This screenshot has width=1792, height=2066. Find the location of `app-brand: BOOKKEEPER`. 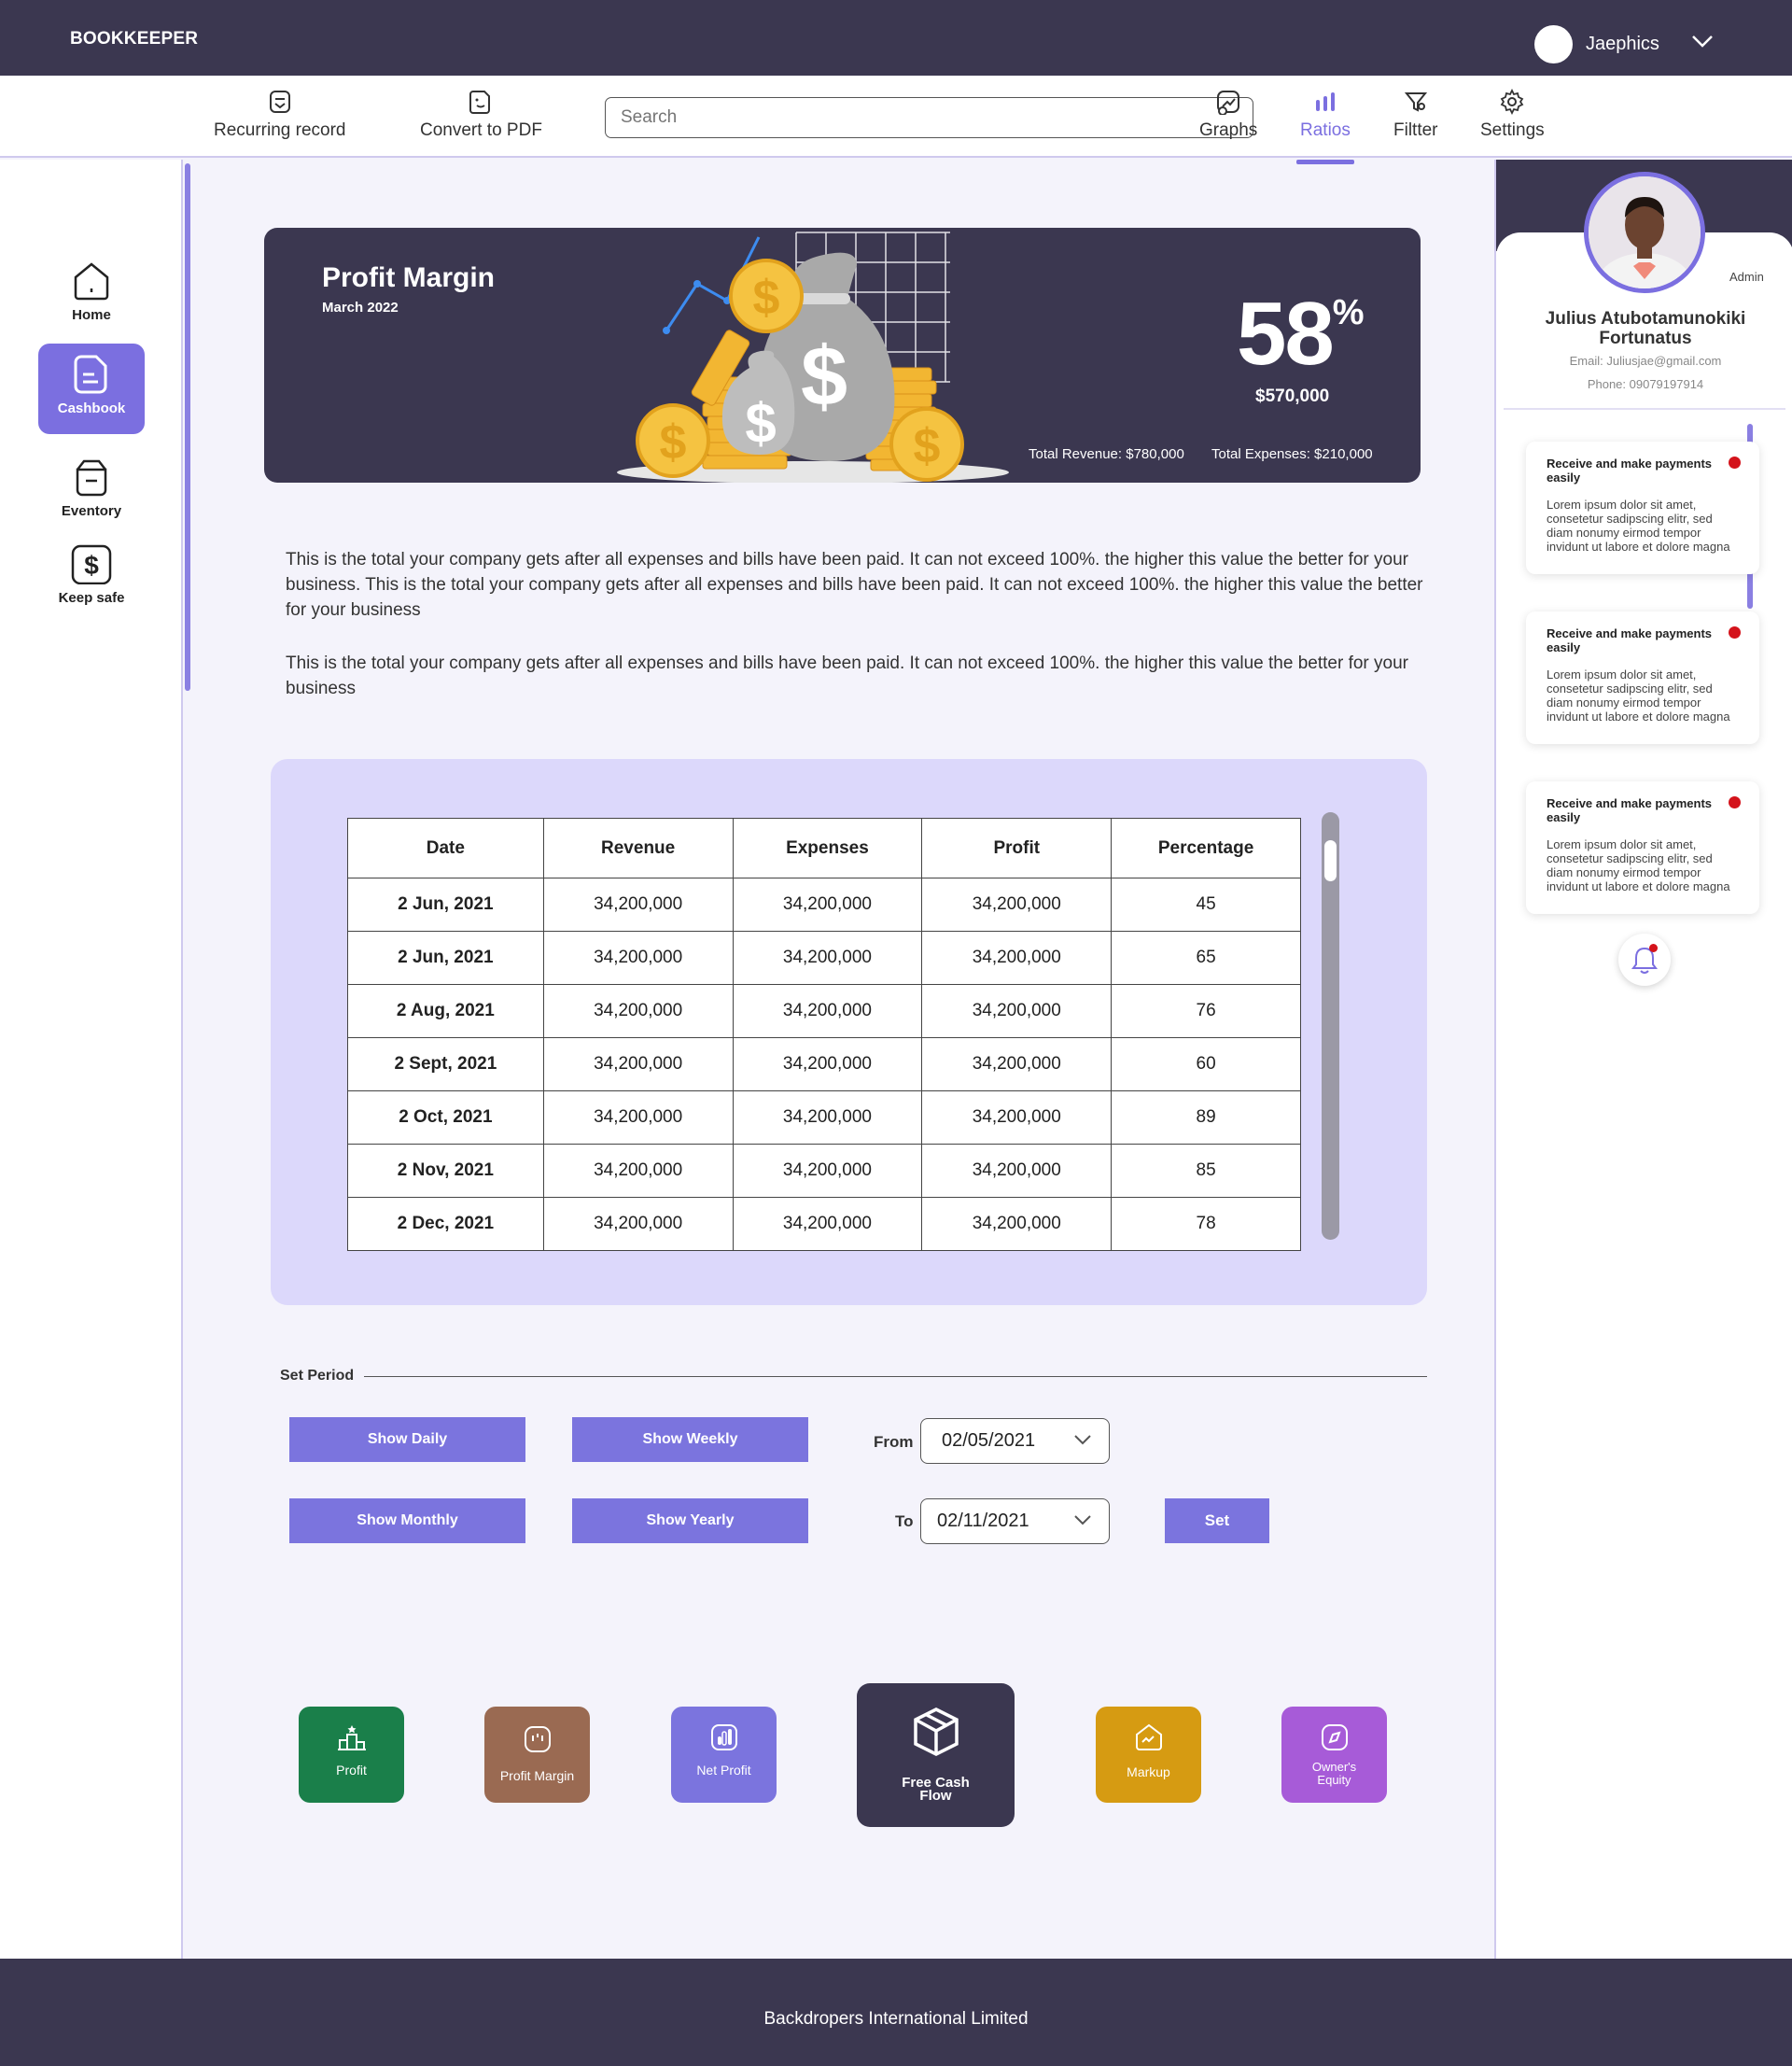

app-brand: BOOKKEEPER is located at coordinates (134, 39).